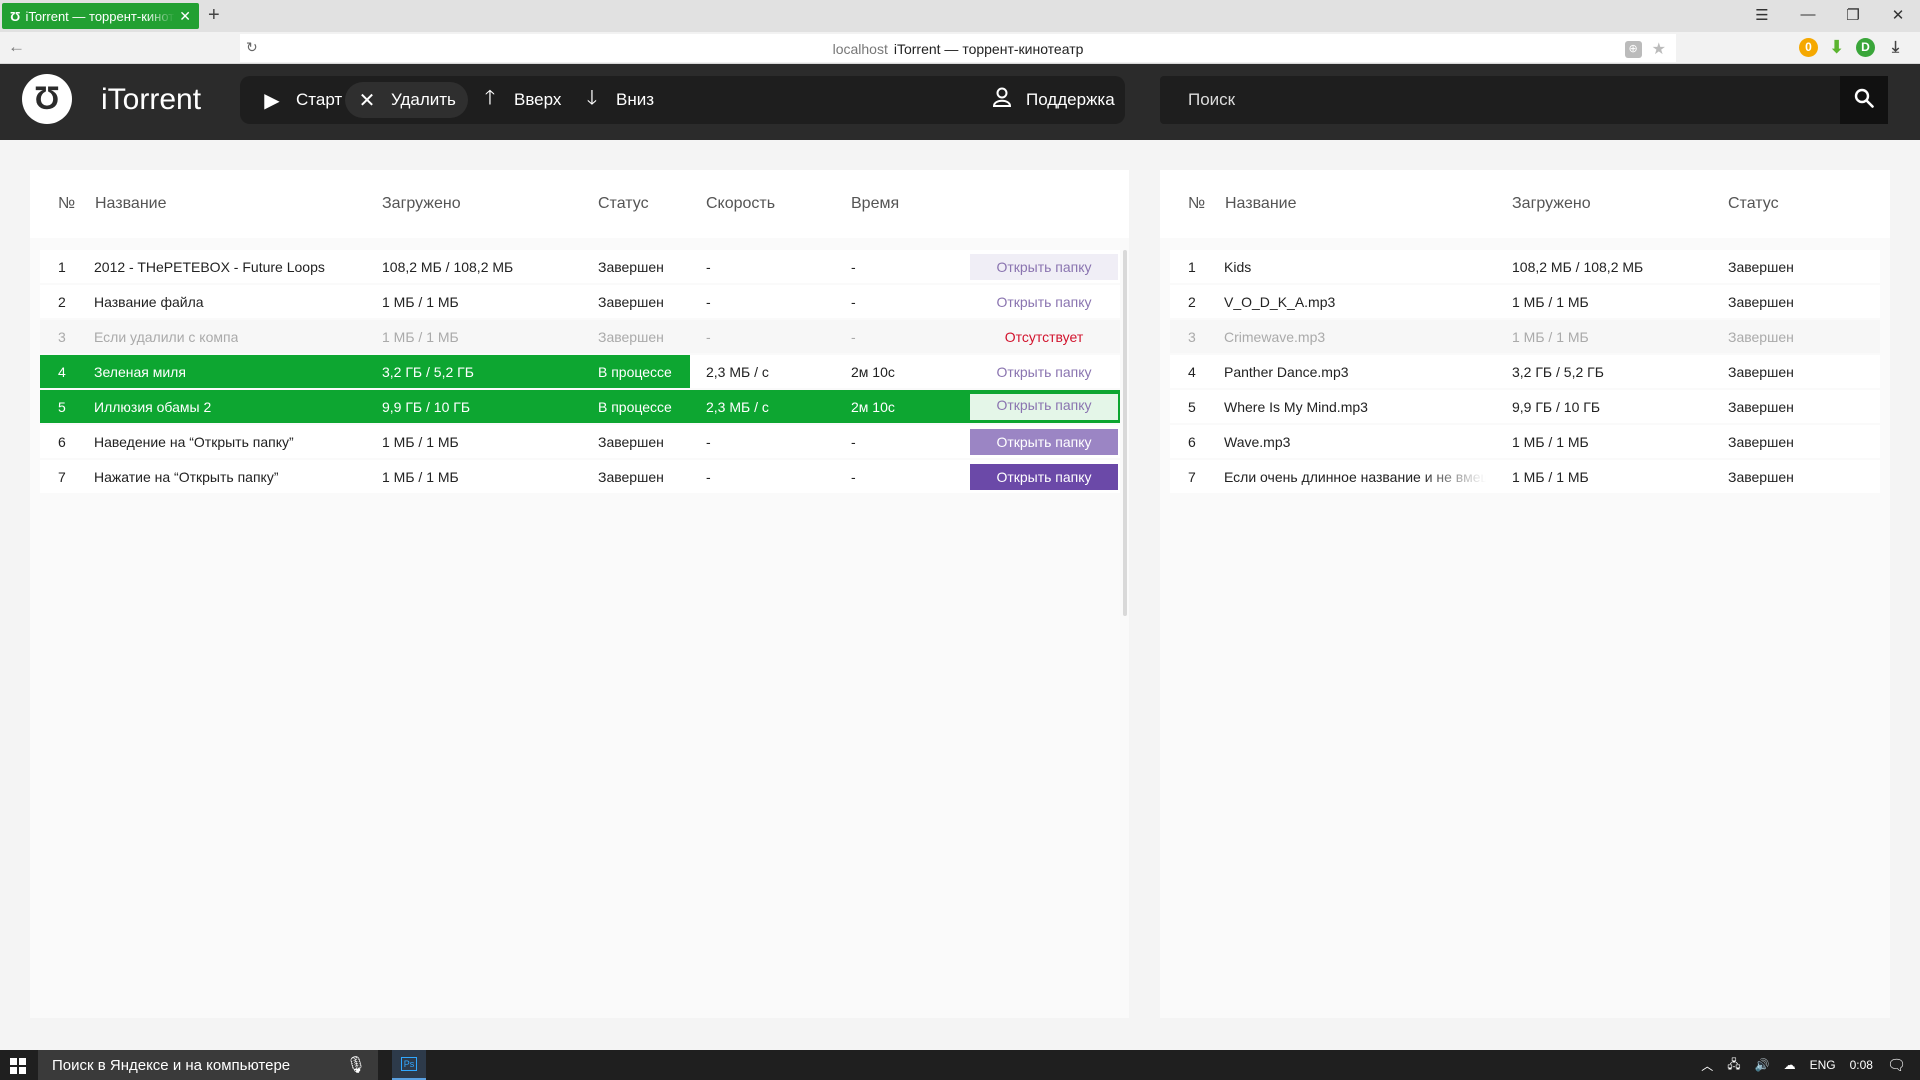  Describe the element at coordinates (1053, 100) in the screenshot. I see `support-button: Поддержка` at that location.